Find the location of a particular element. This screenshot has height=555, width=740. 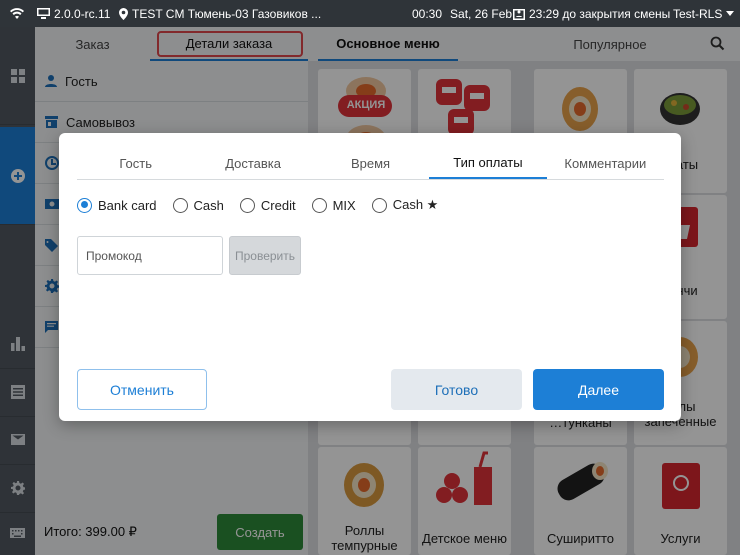

radio-label: Credit is located at coordinates (278, 205).